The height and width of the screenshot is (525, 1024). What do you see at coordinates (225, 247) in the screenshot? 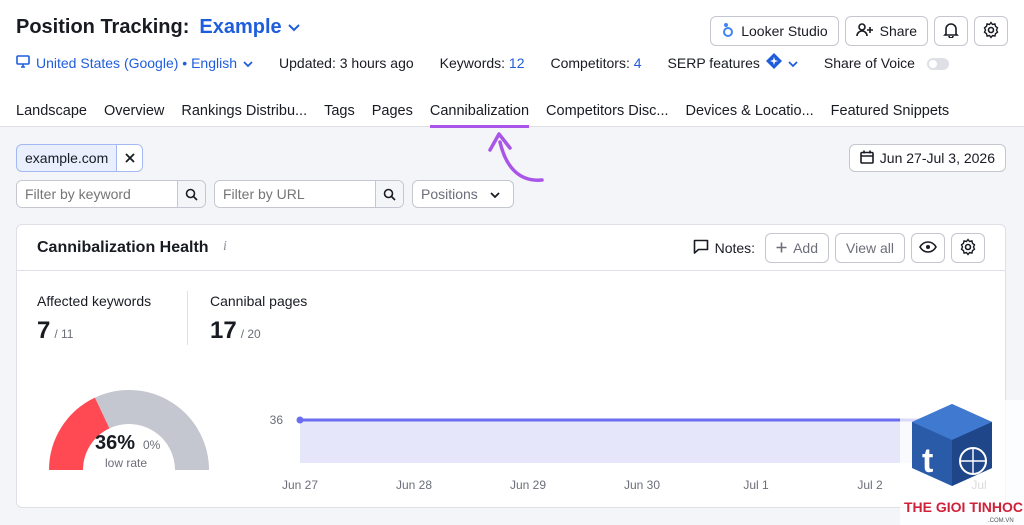
I see `info-icon: i` at bounding box center [225, 247].